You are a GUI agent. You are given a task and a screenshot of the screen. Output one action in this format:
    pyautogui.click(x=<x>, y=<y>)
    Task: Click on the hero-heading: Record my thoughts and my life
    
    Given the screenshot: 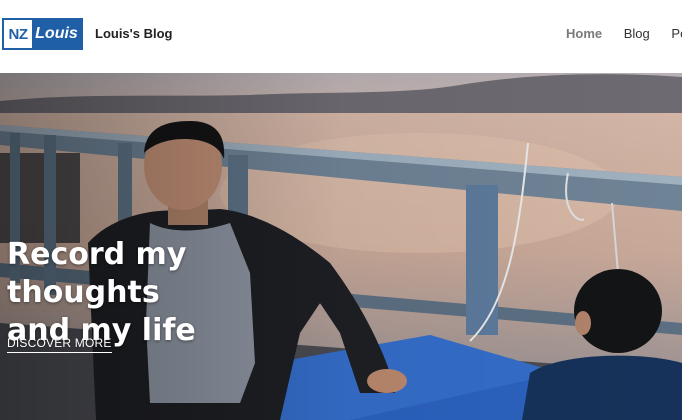 What is the action you would take?
    pyautogui.click(x=177, y=293)
    